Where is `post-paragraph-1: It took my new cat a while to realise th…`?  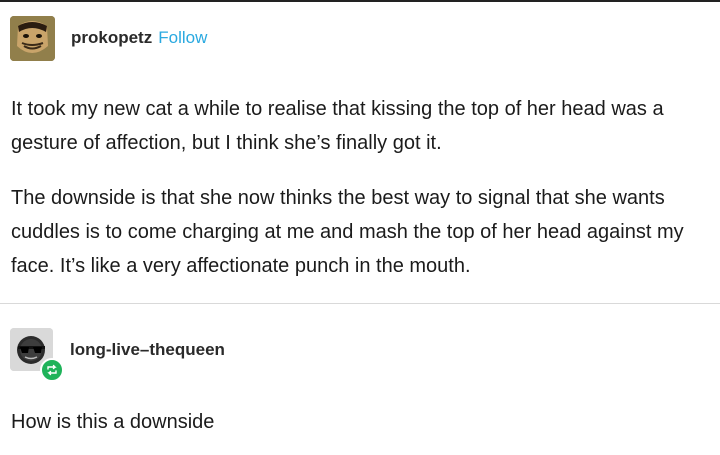 post-paragraph-1: It took my new cat a while to realise th… is located at coordinates (337, 126).